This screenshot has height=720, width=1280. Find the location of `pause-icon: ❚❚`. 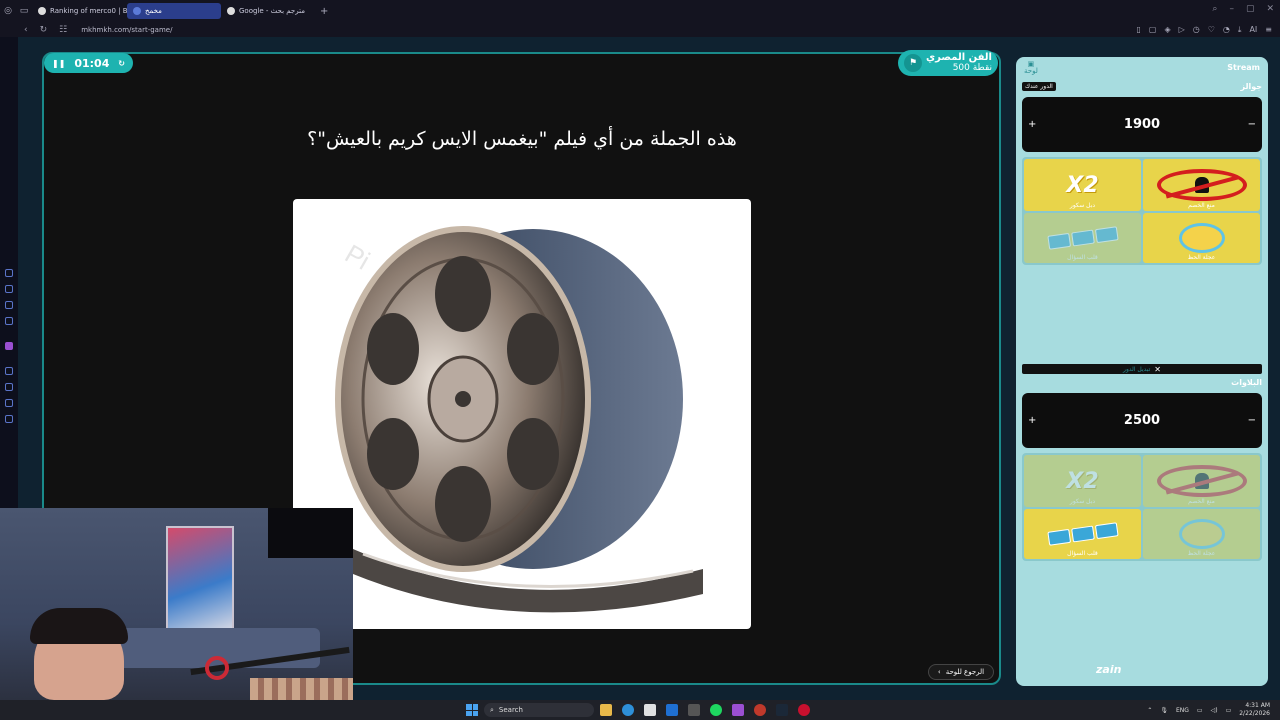

pause-icon: ❚❚ is located at coordinates (58, 63).